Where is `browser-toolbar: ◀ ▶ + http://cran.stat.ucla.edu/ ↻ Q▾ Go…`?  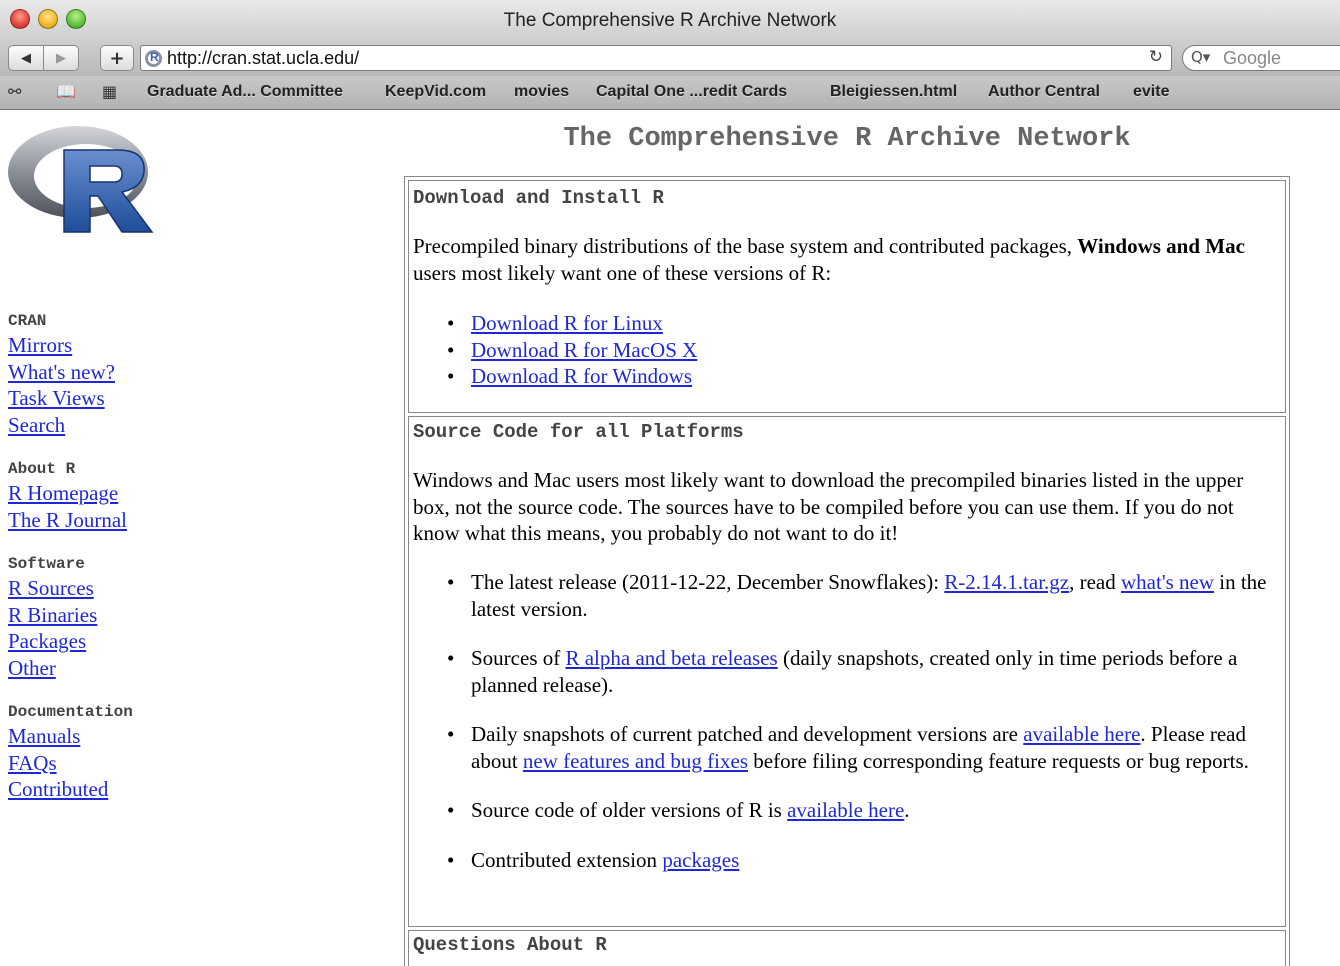
browser-toolbar: ◀ ▶ + http://cran.stat.ucla.edu/ ↻ Q▾ Go… is located at coordinates (670, 58).